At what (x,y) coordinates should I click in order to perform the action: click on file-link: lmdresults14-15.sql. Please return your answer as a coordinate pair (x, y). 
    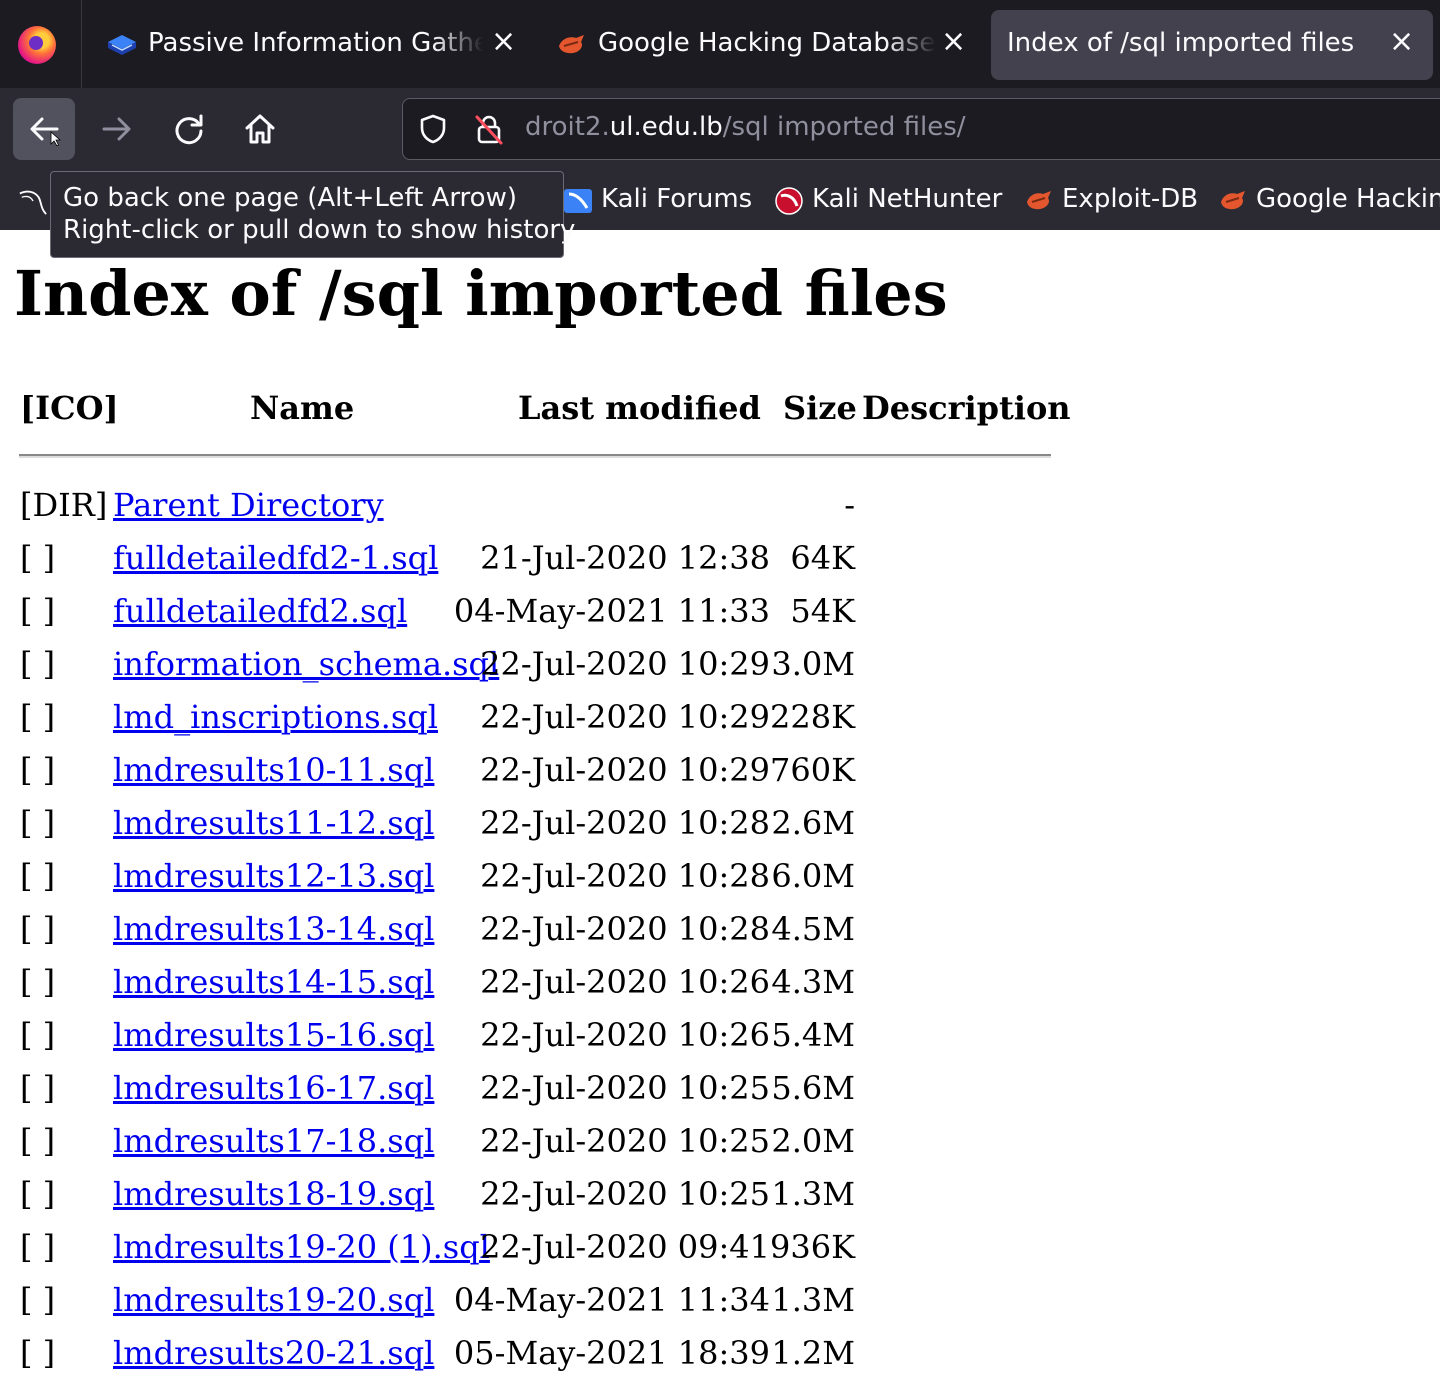
    Looking at the image, I should click on (273, 982).